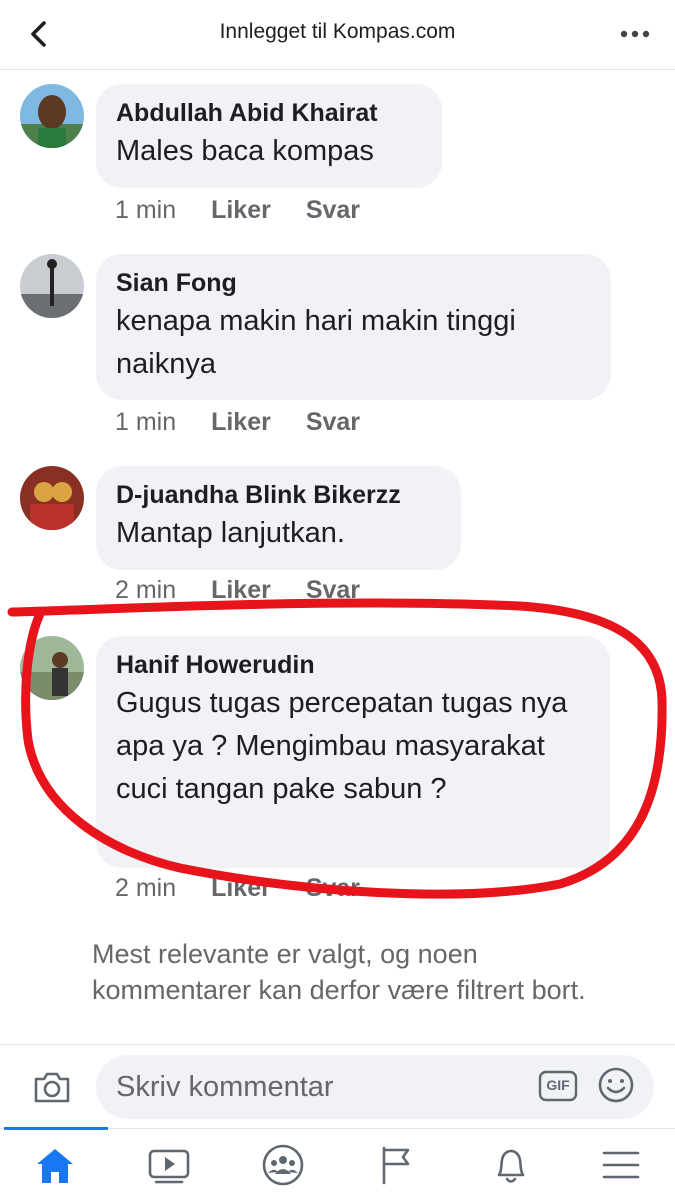 This screenshot has height=1200, width=675. I want to click on tab-menu, so click(621, 1165).